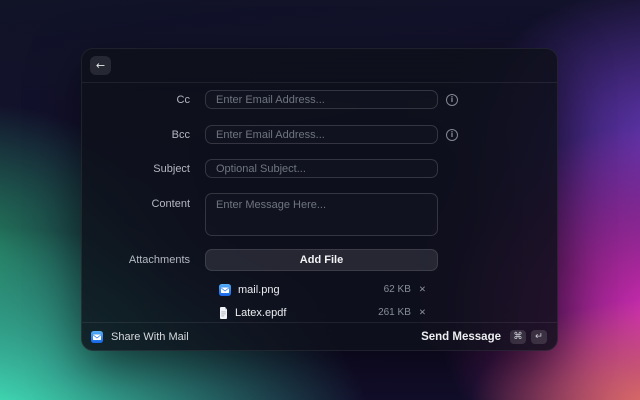 This screenshot has height=400, width=640. I want to click on return-key-icon: ↵, so click(539, 336).